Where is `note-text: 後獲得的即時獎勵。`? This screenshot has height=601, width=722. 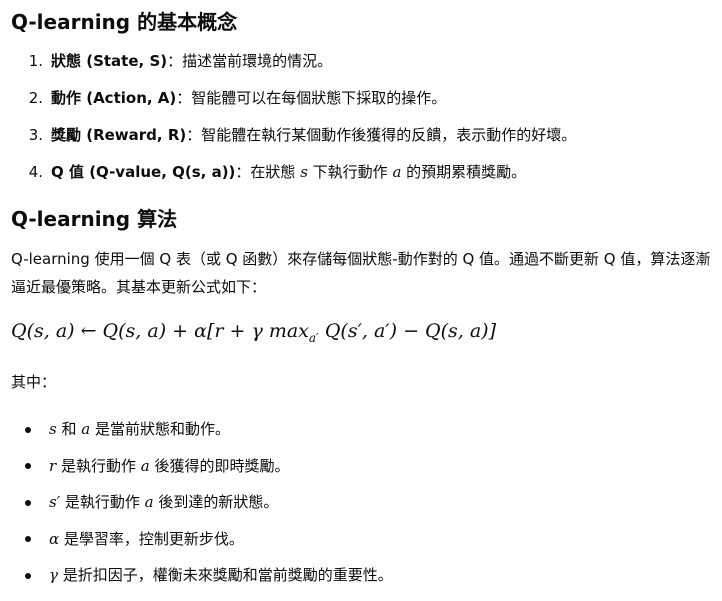 note-text: 後獲得的即時獎勵。 is located at coordinates (219, 465).